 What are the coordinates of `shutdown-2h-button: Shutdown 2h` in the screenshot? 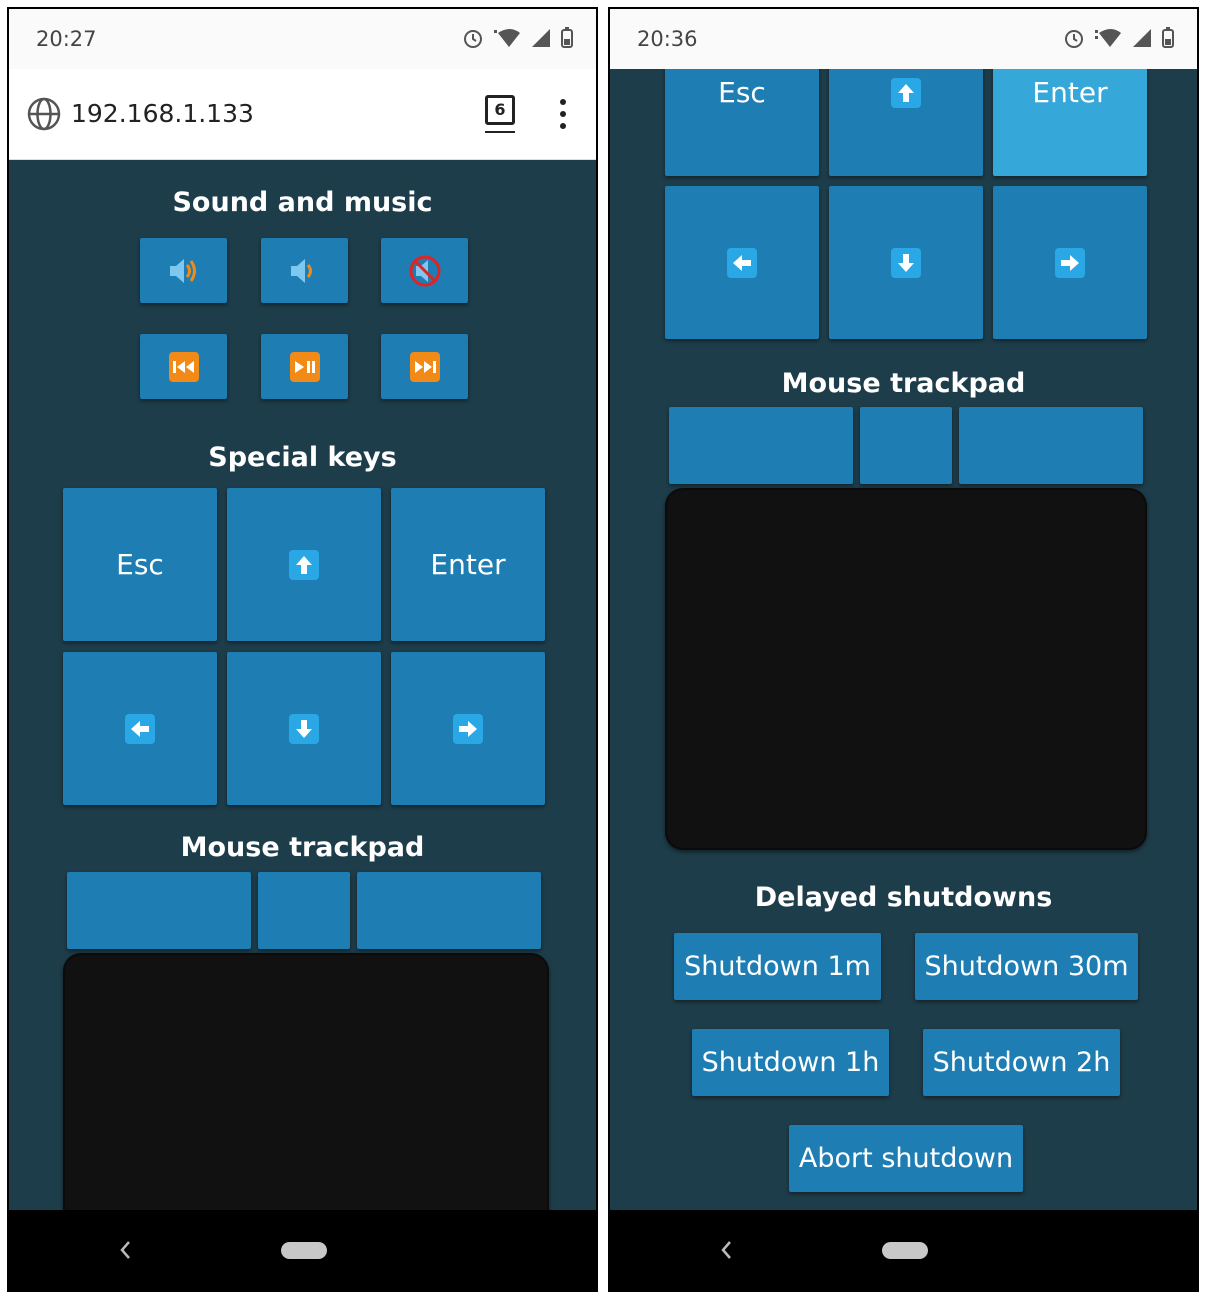 It's located at (1021, 1062).